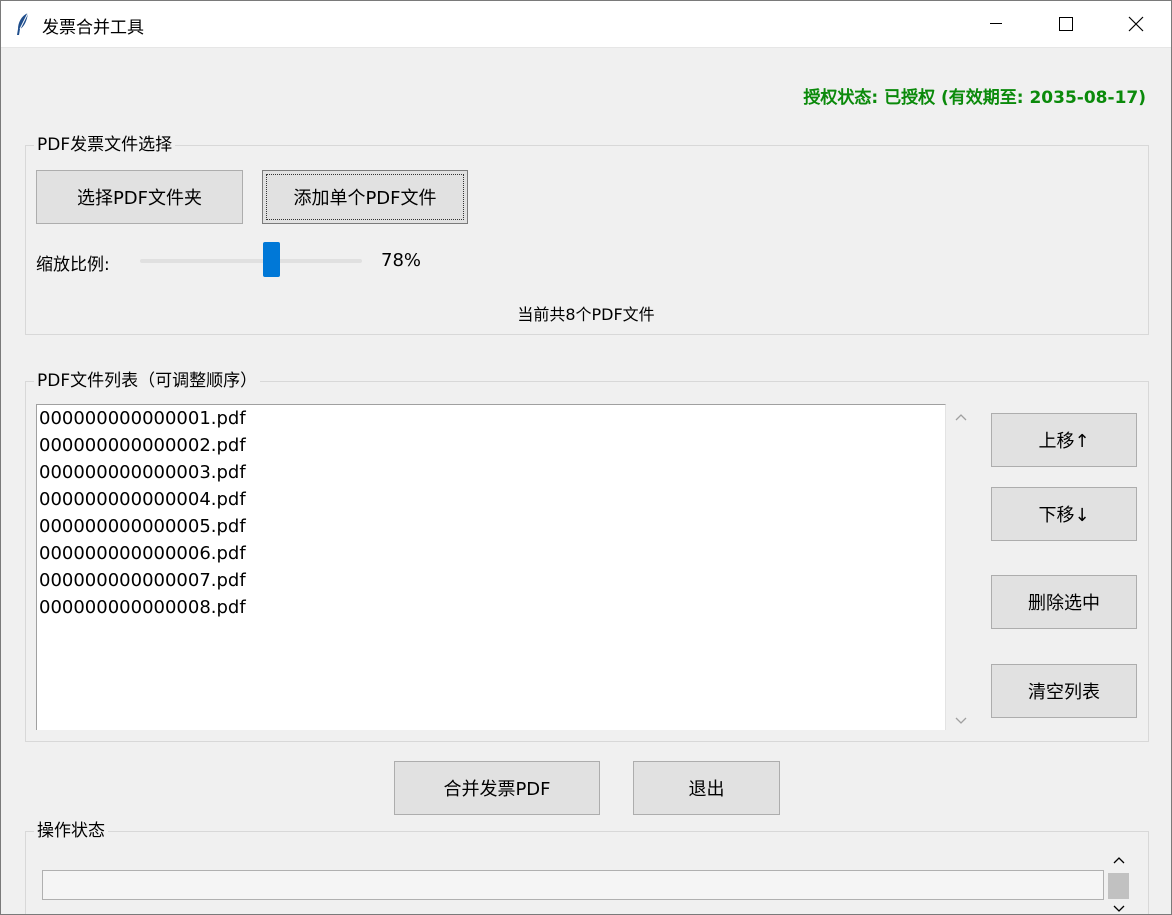 This screenshot has width=1172, height=915. Describe the element at coordinates (1119, 907) in the screenshot. I see `status-scroll-down-icon` at that location.